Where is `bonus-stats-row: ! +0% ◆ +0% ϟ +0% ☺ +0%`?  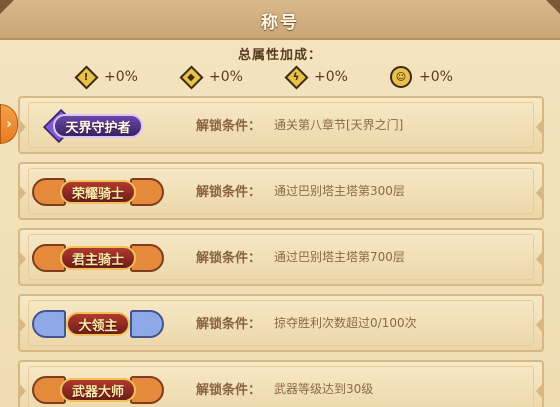 bonus-stats-row: ! +0% ◆ +0% ϟ +0% ☺ +0% is located at coordinates (283, 77).